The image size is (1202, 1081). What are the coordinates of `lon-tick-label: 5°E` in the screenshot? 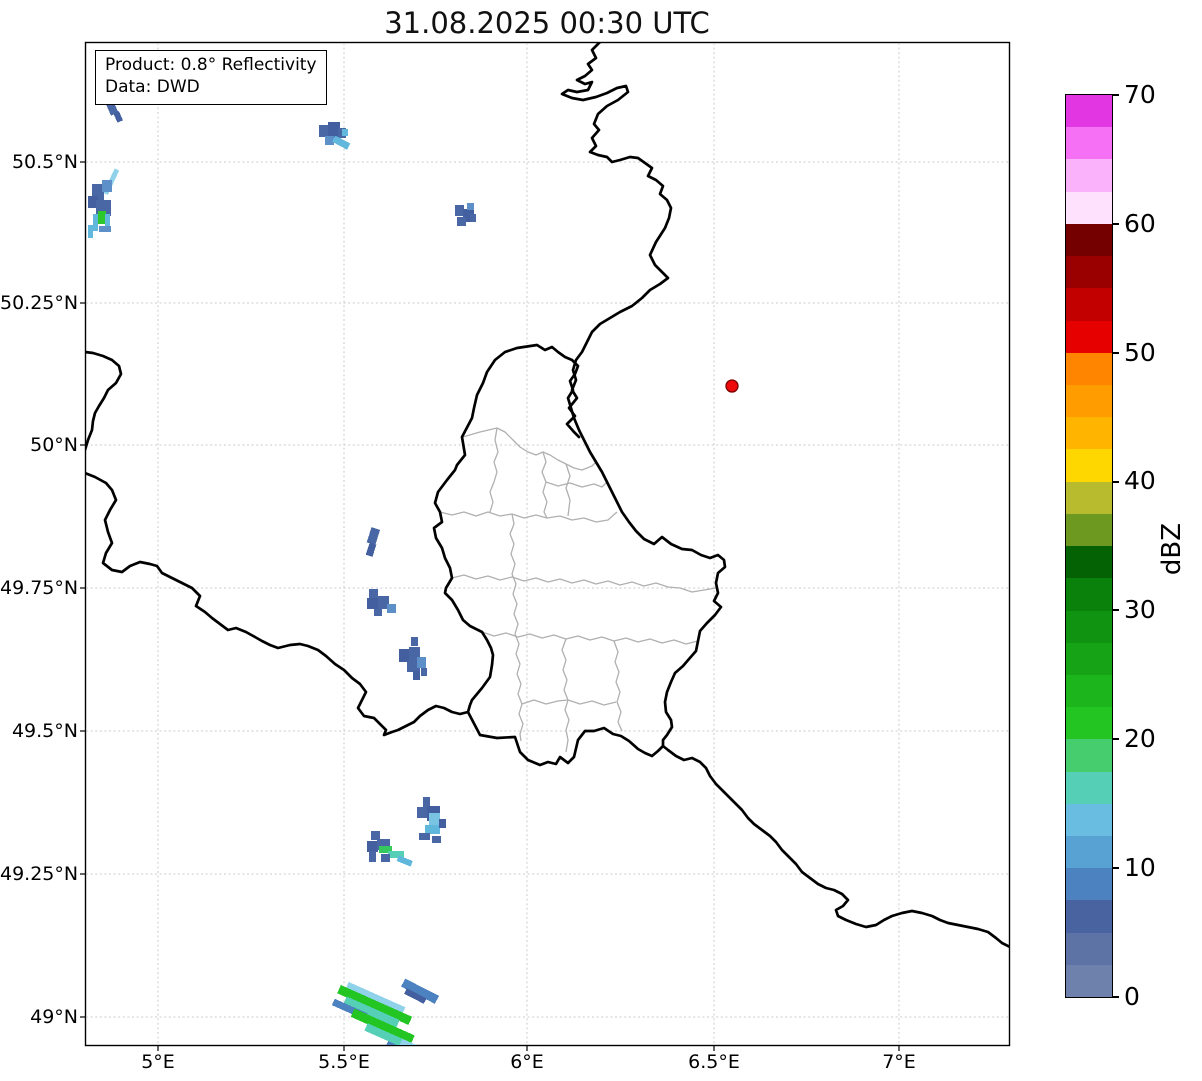 It's located at (158, 1062).